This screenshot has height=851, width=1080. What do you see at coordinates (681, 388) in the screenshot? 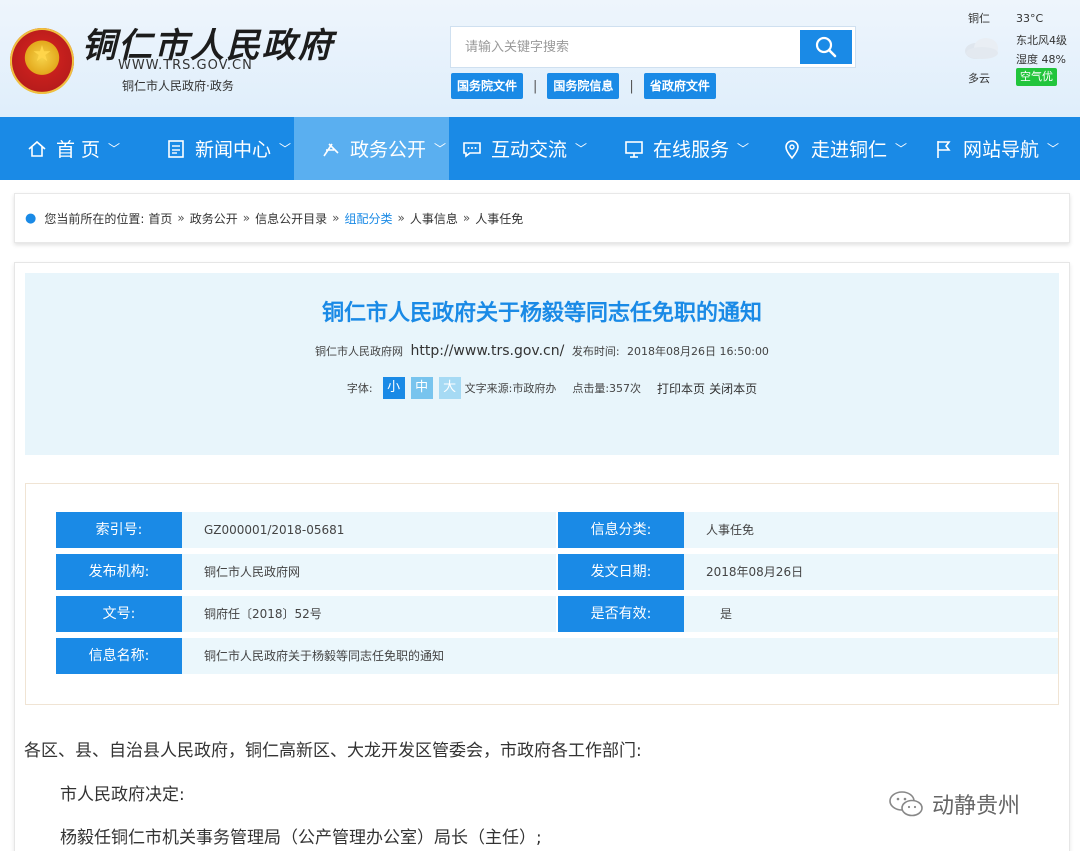
I see `print-page-link: 打印本页` at bounding box center [681, 388].